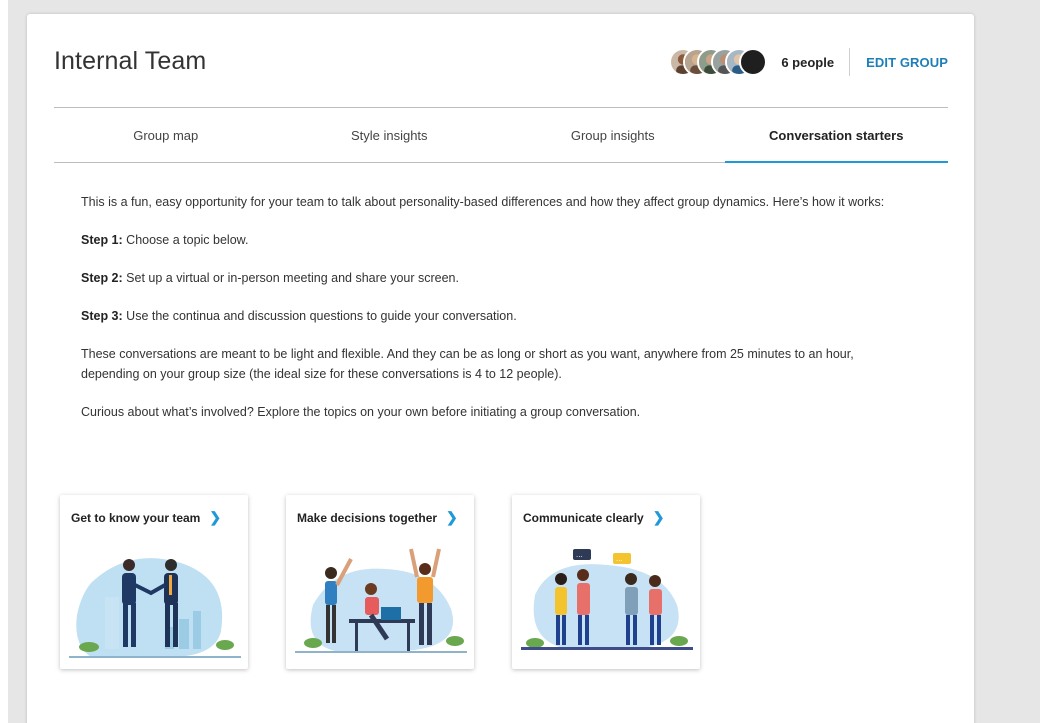 The width and height of the screenshot is (1040, 723). I want to click on tab-group-map: Group map, so click(166, 135).